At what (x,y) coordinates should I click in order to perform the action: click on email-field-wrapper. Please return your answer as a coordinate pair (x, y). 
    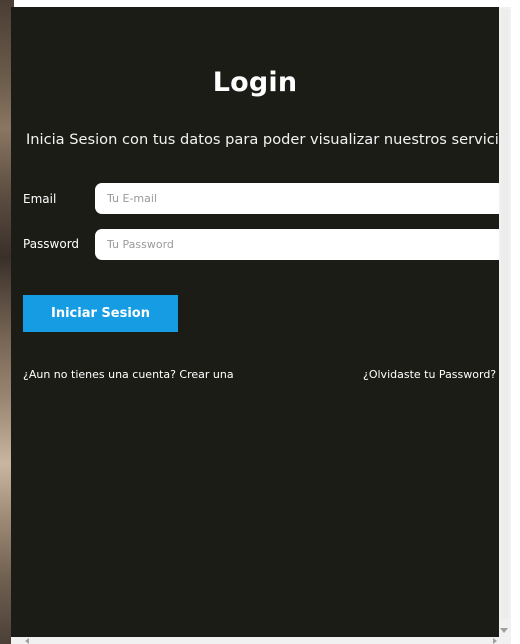
    Looking at the image, I should click on (297, 198).